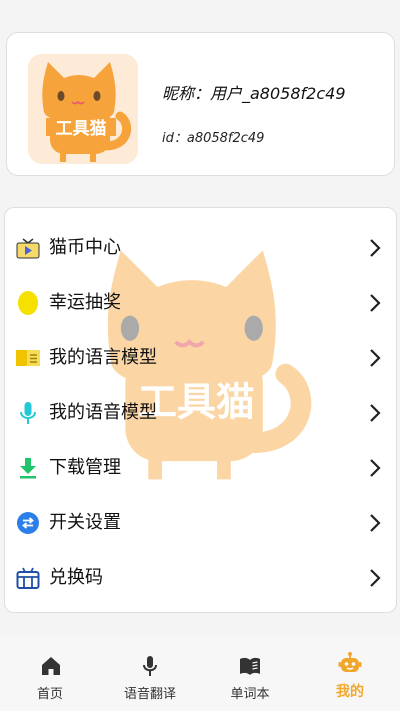 The height and width of the screenshot is (711, 400). What do you see at coordinates (103, 412) in the screenshot?
I see `menu-item-label: 我的语音模型` at bounding box center [103, 412].